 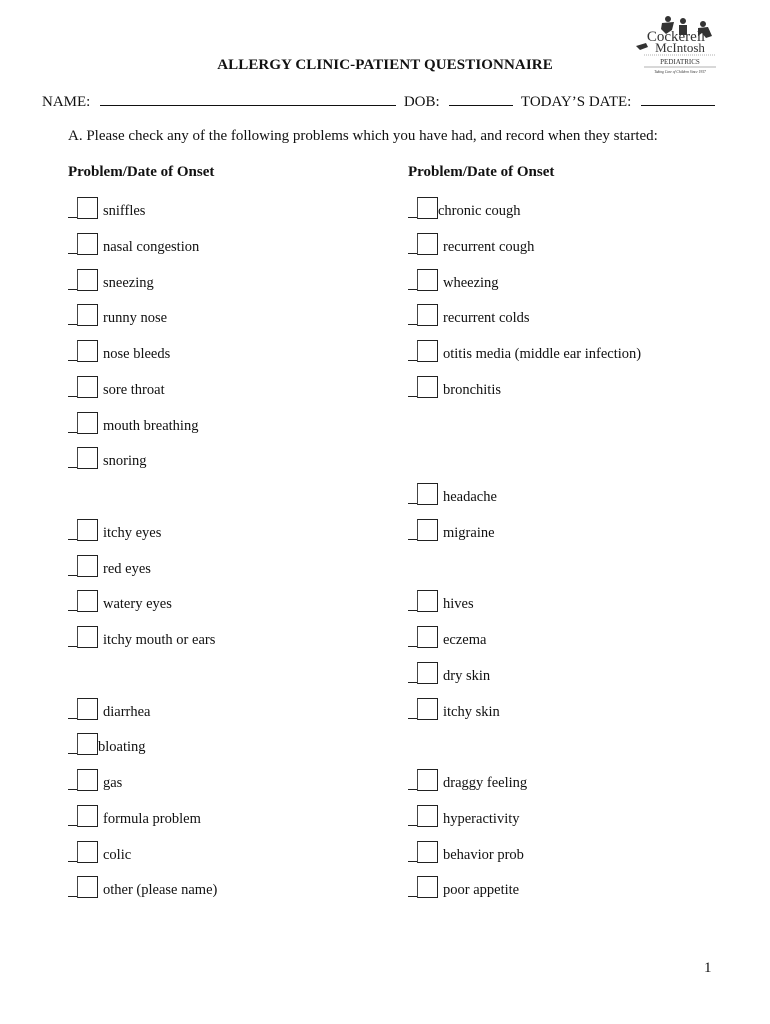 I want to click on problem-item: sneezing, so click(x=111, y=278).